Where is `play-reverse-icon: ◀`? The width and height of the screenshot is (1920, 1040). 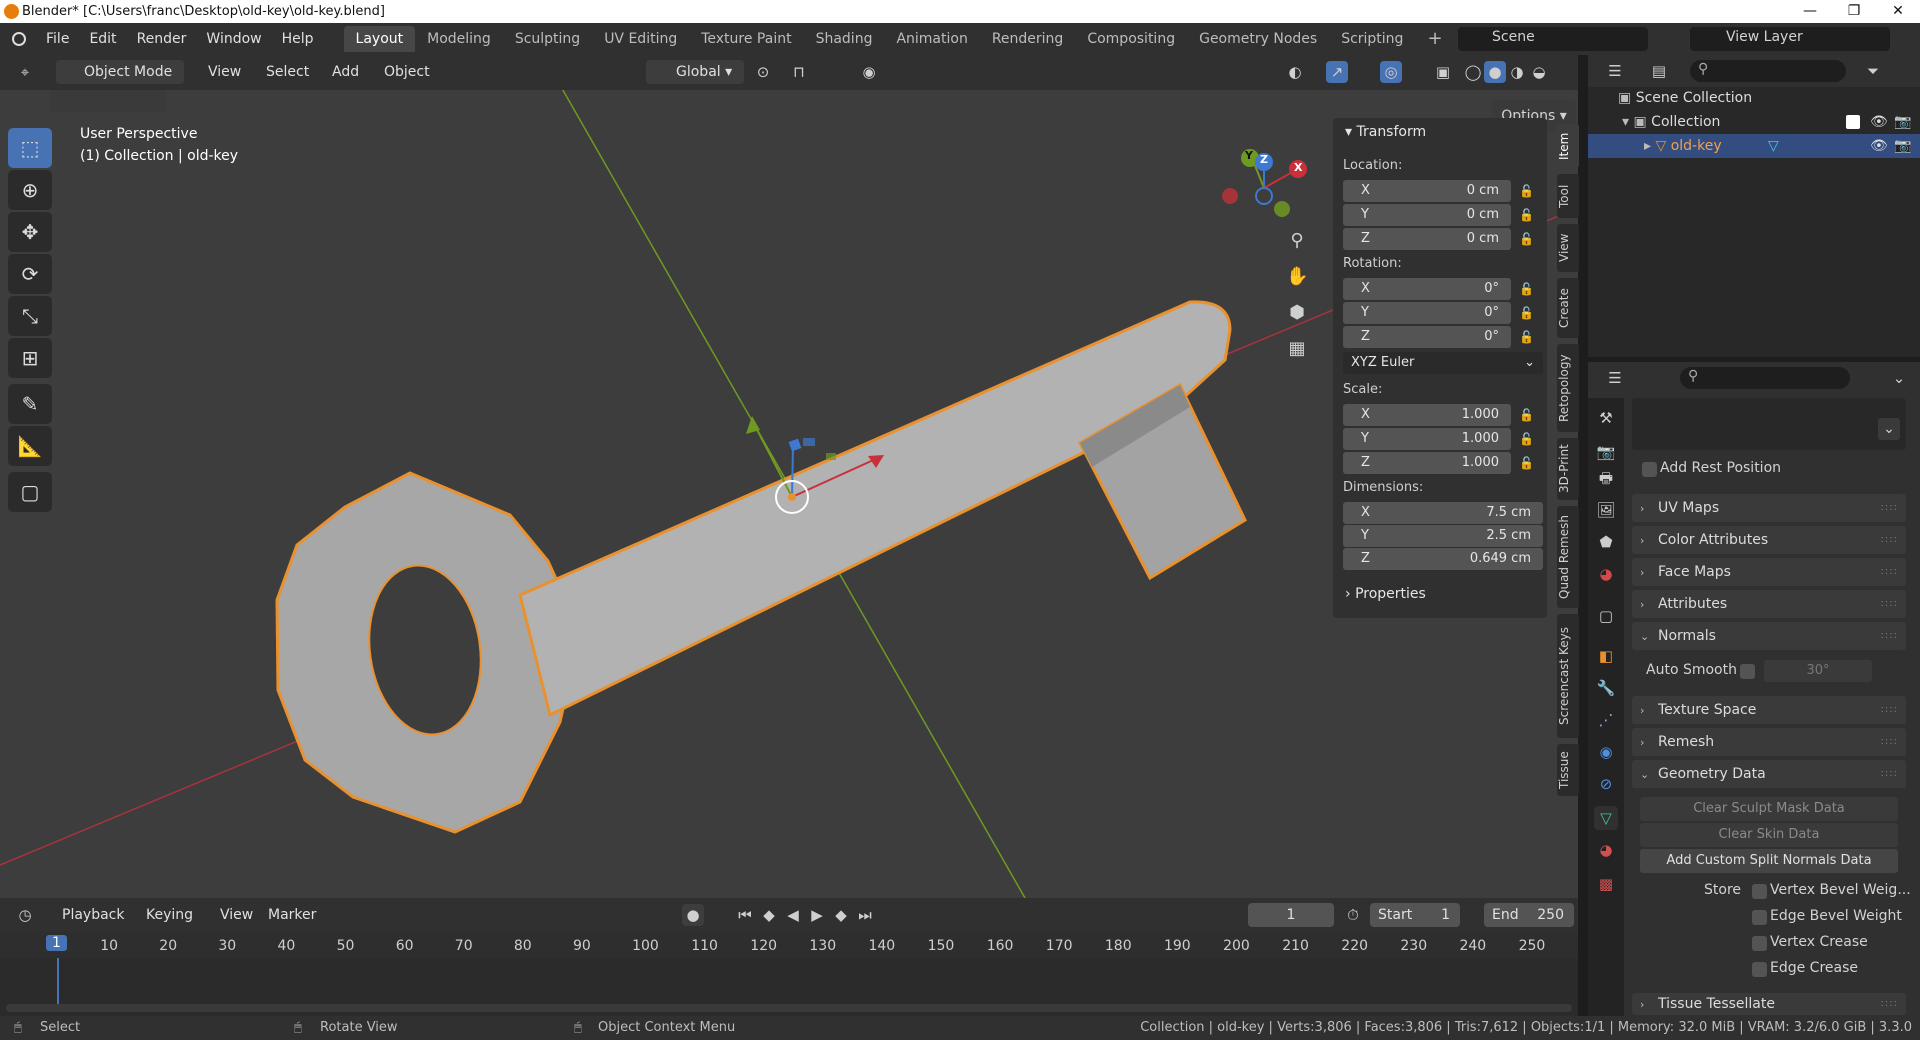
play-reverse-icon: ◀ is located at coordinates (793, 915).